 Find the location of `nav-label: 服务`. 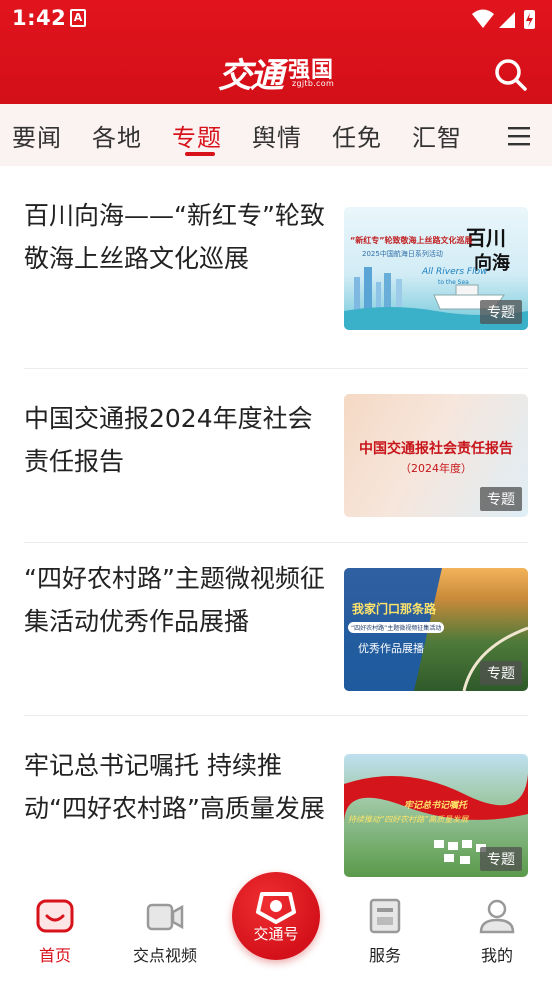

nav-label: 服务 is located at coordinates (384, 955).